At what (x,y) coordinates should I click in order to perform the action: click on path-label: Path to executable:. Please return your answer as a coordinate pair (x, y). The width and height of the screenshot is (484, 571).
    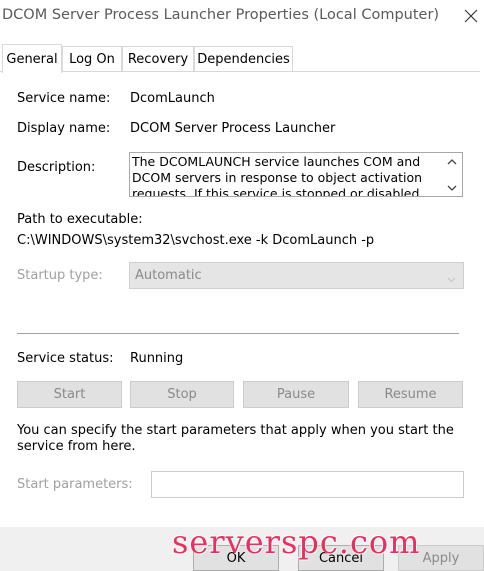
    Looking at the image, I should click on (80, 219).